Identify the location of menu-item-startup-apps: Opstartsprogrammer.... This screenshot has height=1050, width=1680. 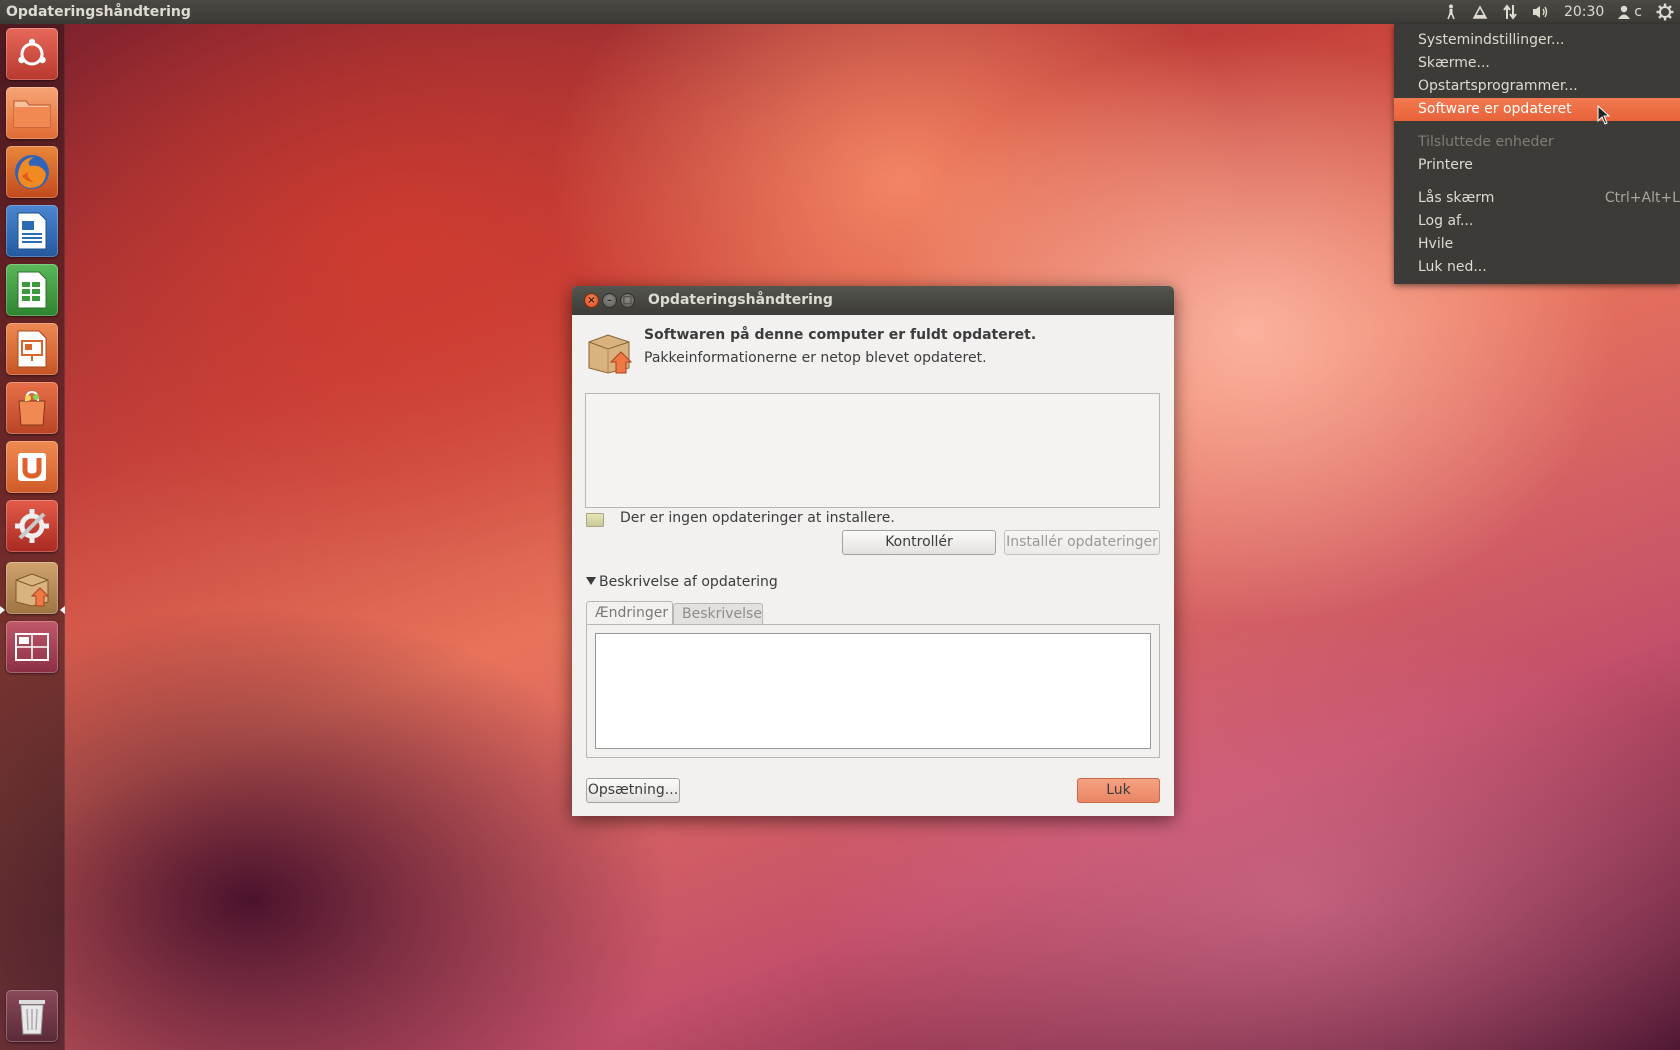
(1537, 86).